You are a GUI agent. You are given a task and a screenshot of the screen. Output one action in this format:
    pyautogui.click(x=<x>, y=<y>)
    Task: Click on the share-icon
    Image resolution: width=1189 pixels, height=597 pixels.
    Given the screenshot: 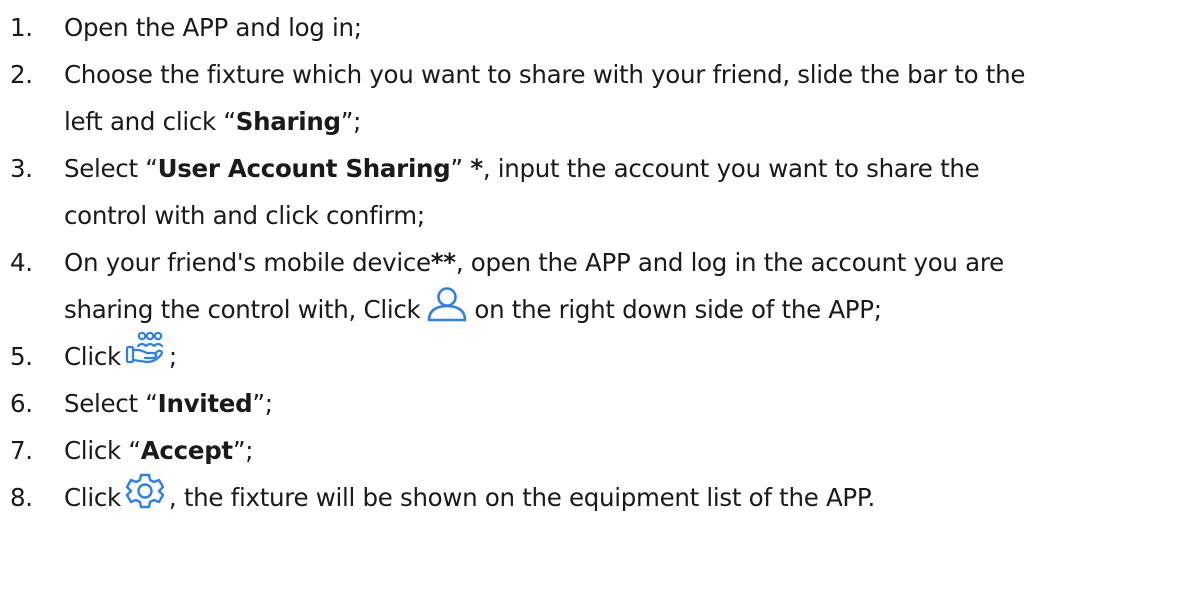 What is the action you would take?
    pyautogui.click(x=145, y=348)
    